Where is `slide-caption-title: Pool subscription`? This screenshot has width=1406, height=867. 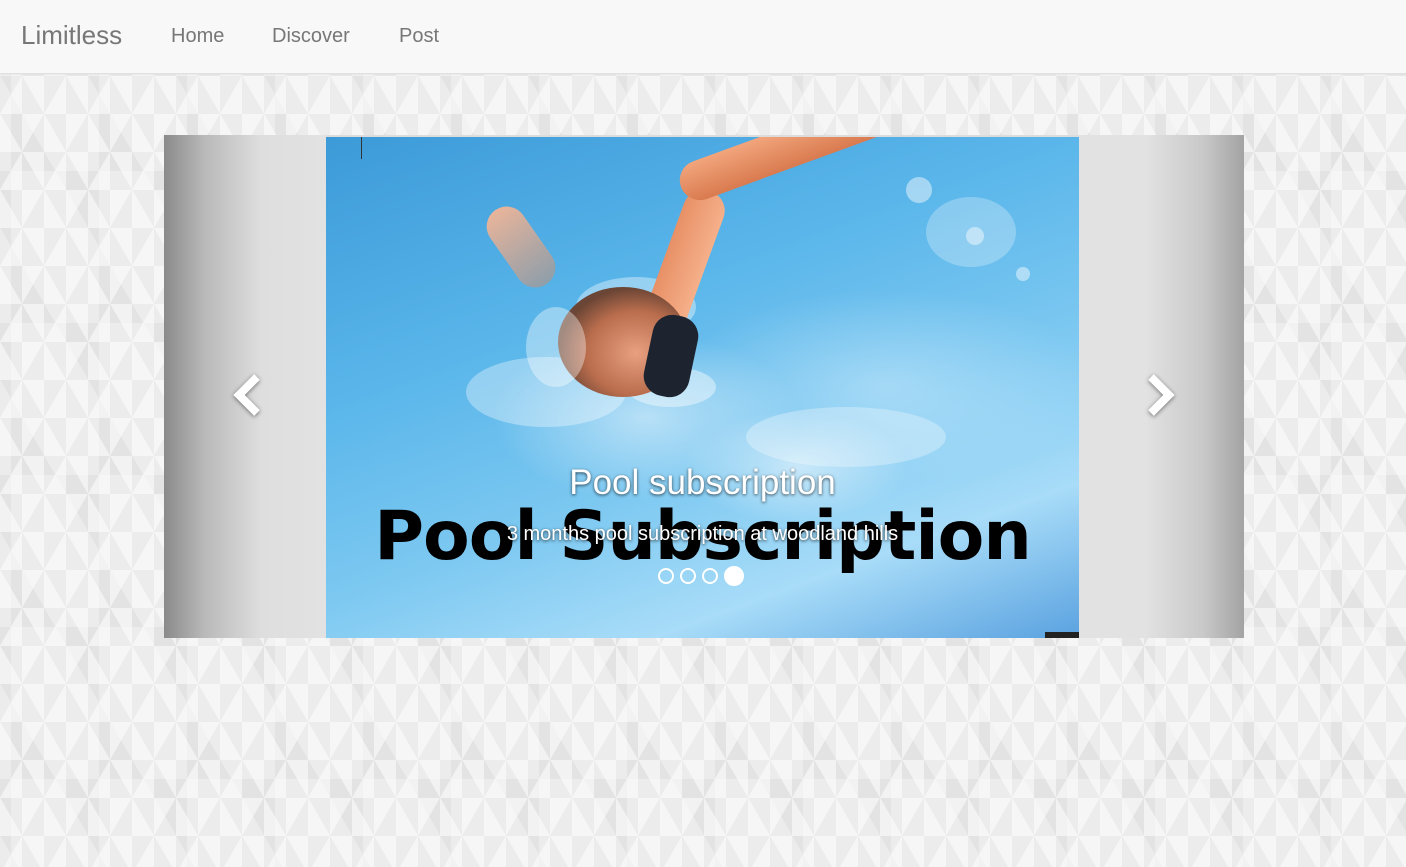
slide-caption-title: Pool subscription is located at coordinates (702, 482).